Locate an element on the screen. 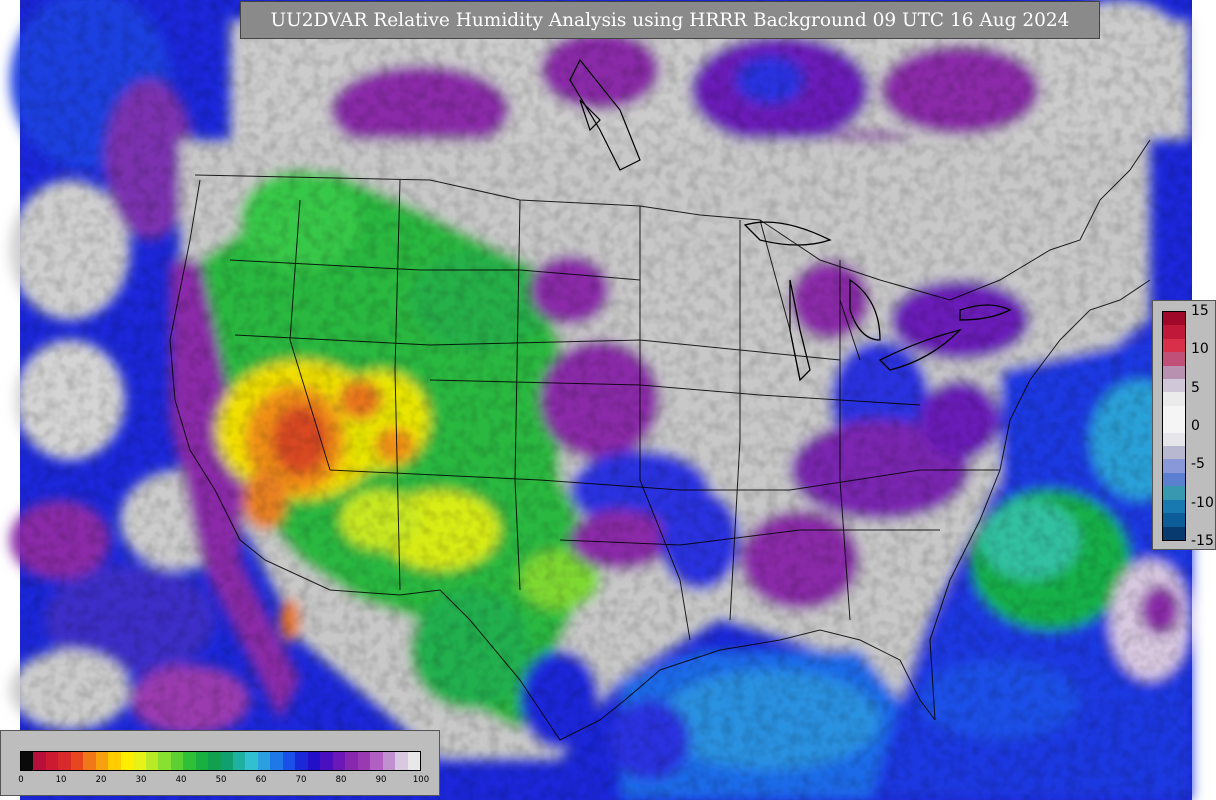 Image resolution: width=1216 pixels, height=800 pixels. rh-tick-label: 10 is located at coordinates (61, 780).